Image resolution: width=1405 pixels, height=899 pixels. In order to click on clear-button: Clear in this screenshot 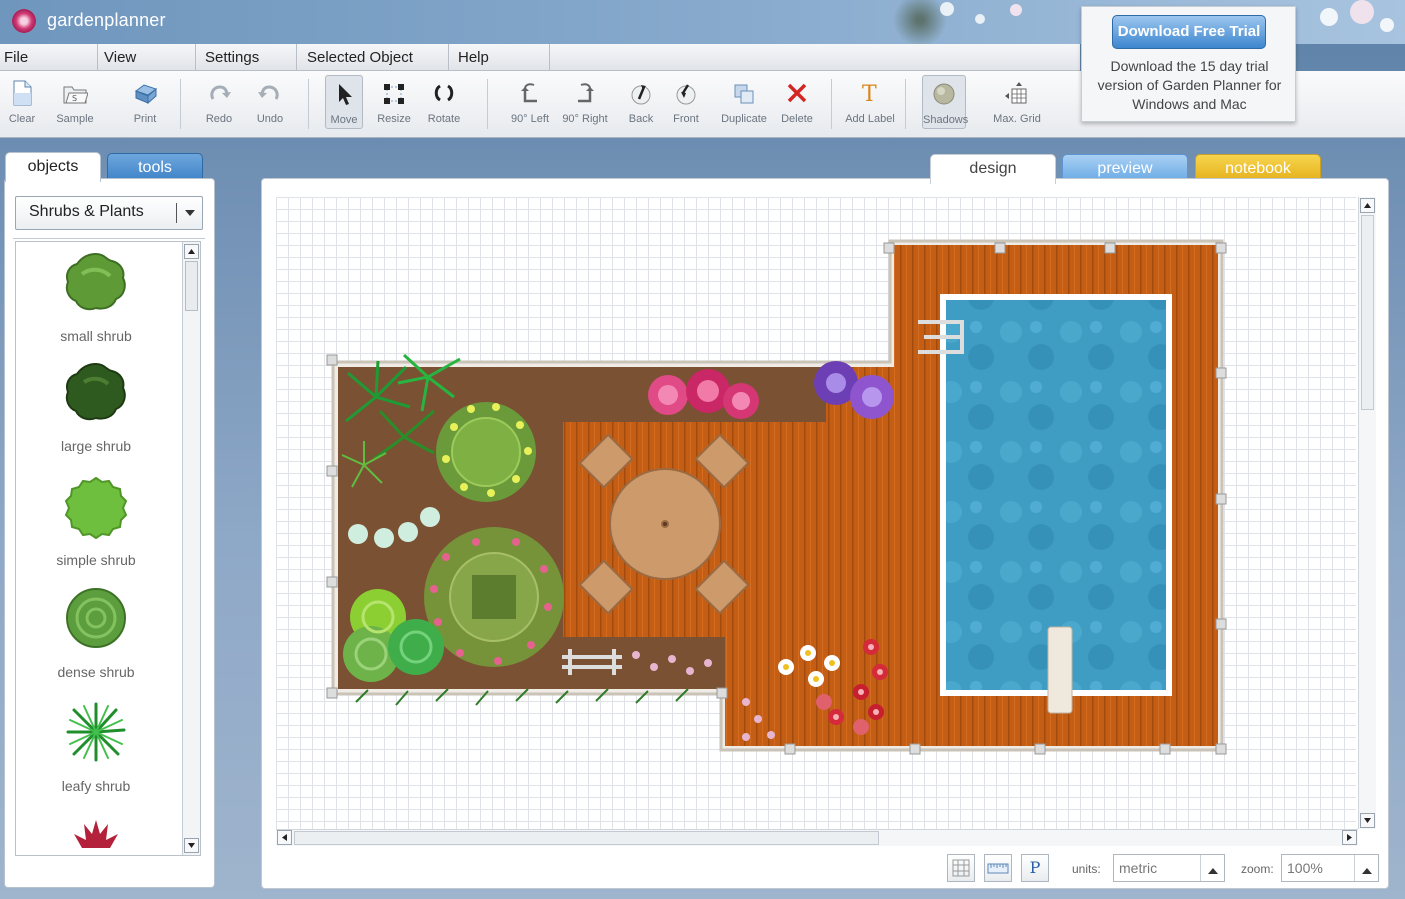, I will do `click(22, 101)`.